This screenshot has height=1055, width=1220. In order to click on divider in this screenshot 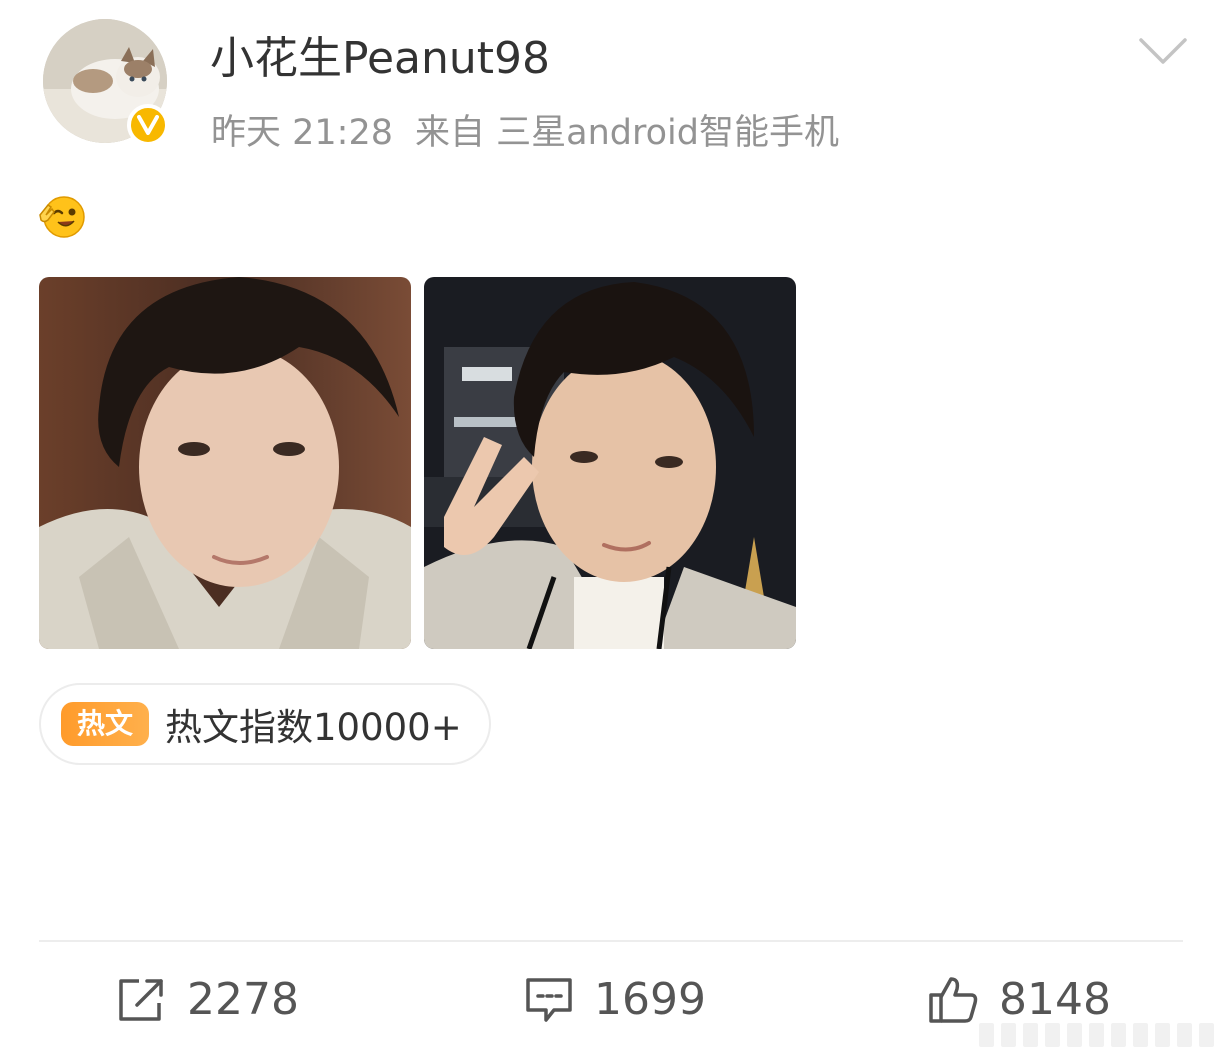, I will do `click(611, 941)`.